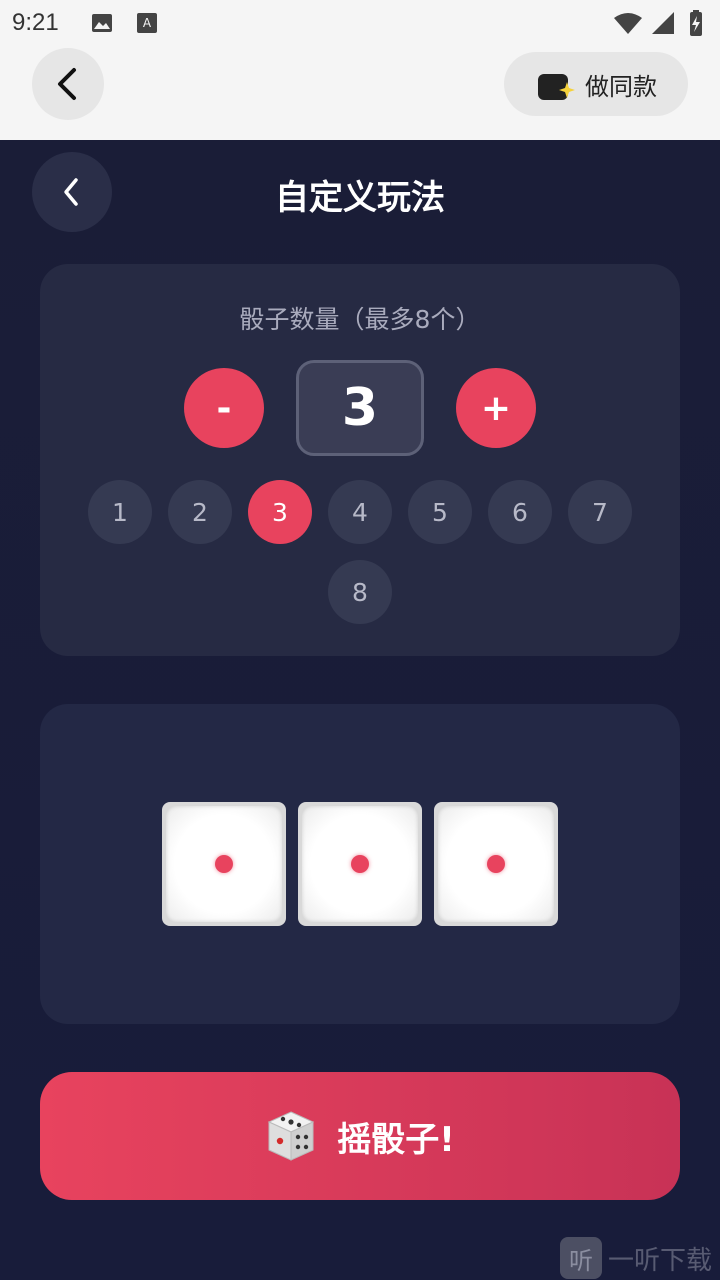 The height and width of the screenshot is (1280, 720). Describe the element at coordinates (440, 512) in the screenshot. I see `count-option-5: 5` at that location.